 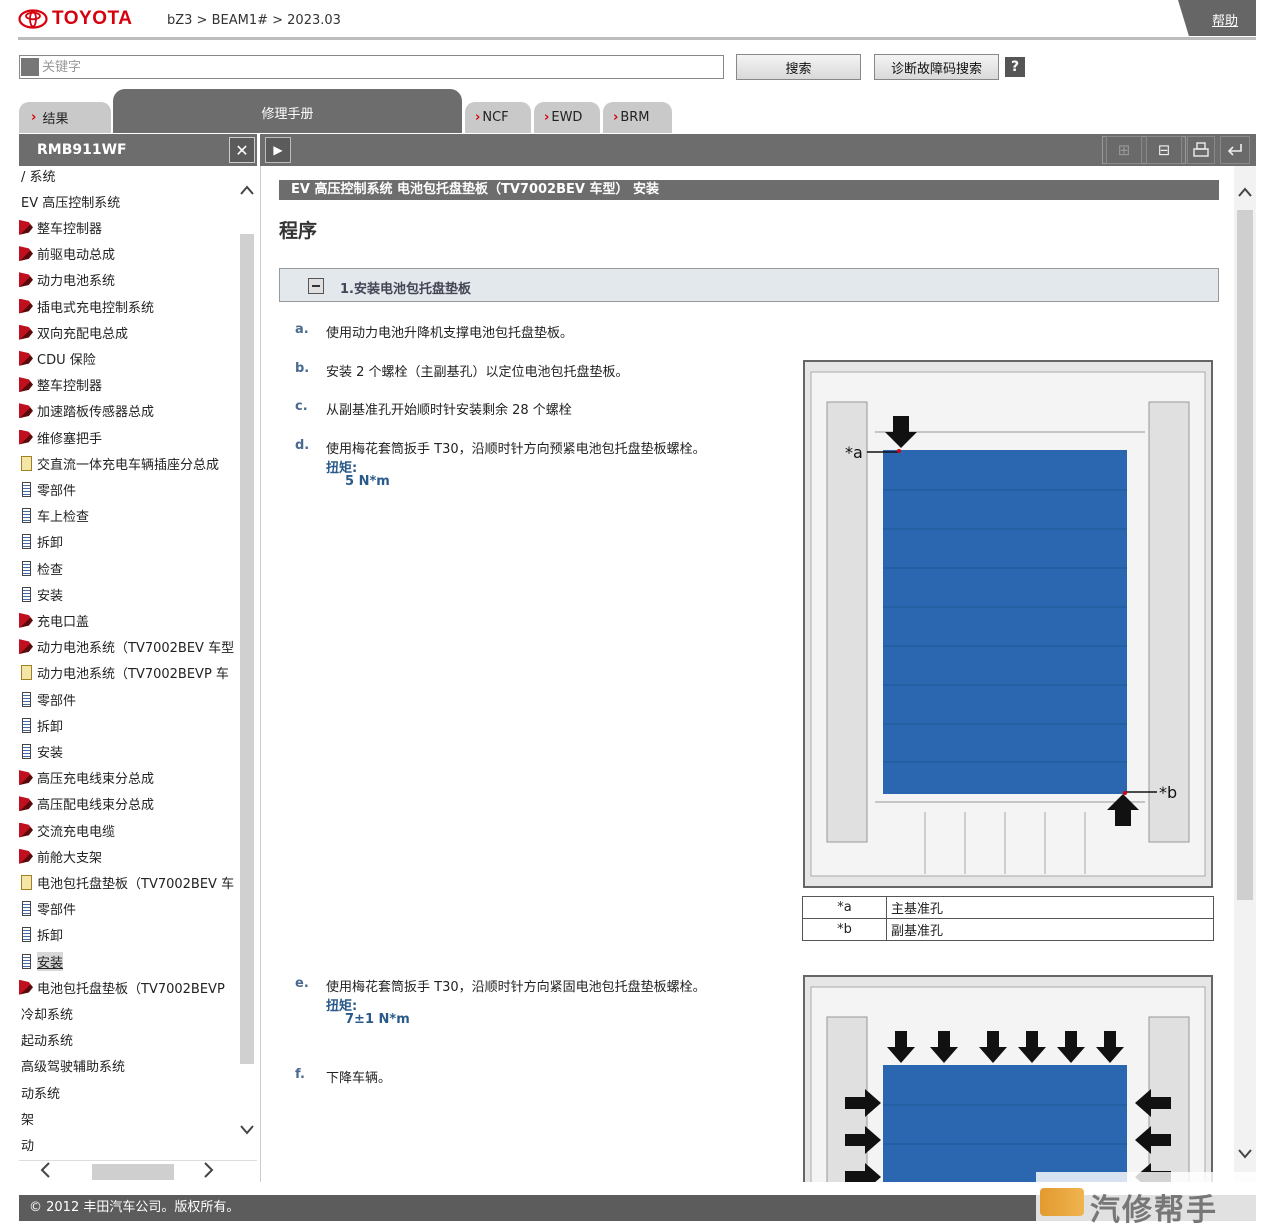 I want to click on tab-ewd: › EWD, so click(x=567, y=117).